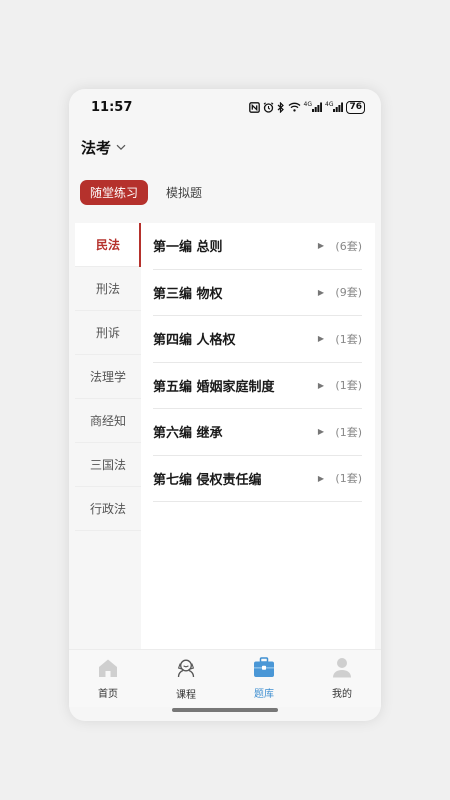 This screenshot has width=450, height=800. I want to click on battery-icon: 76, so click(355, 107).